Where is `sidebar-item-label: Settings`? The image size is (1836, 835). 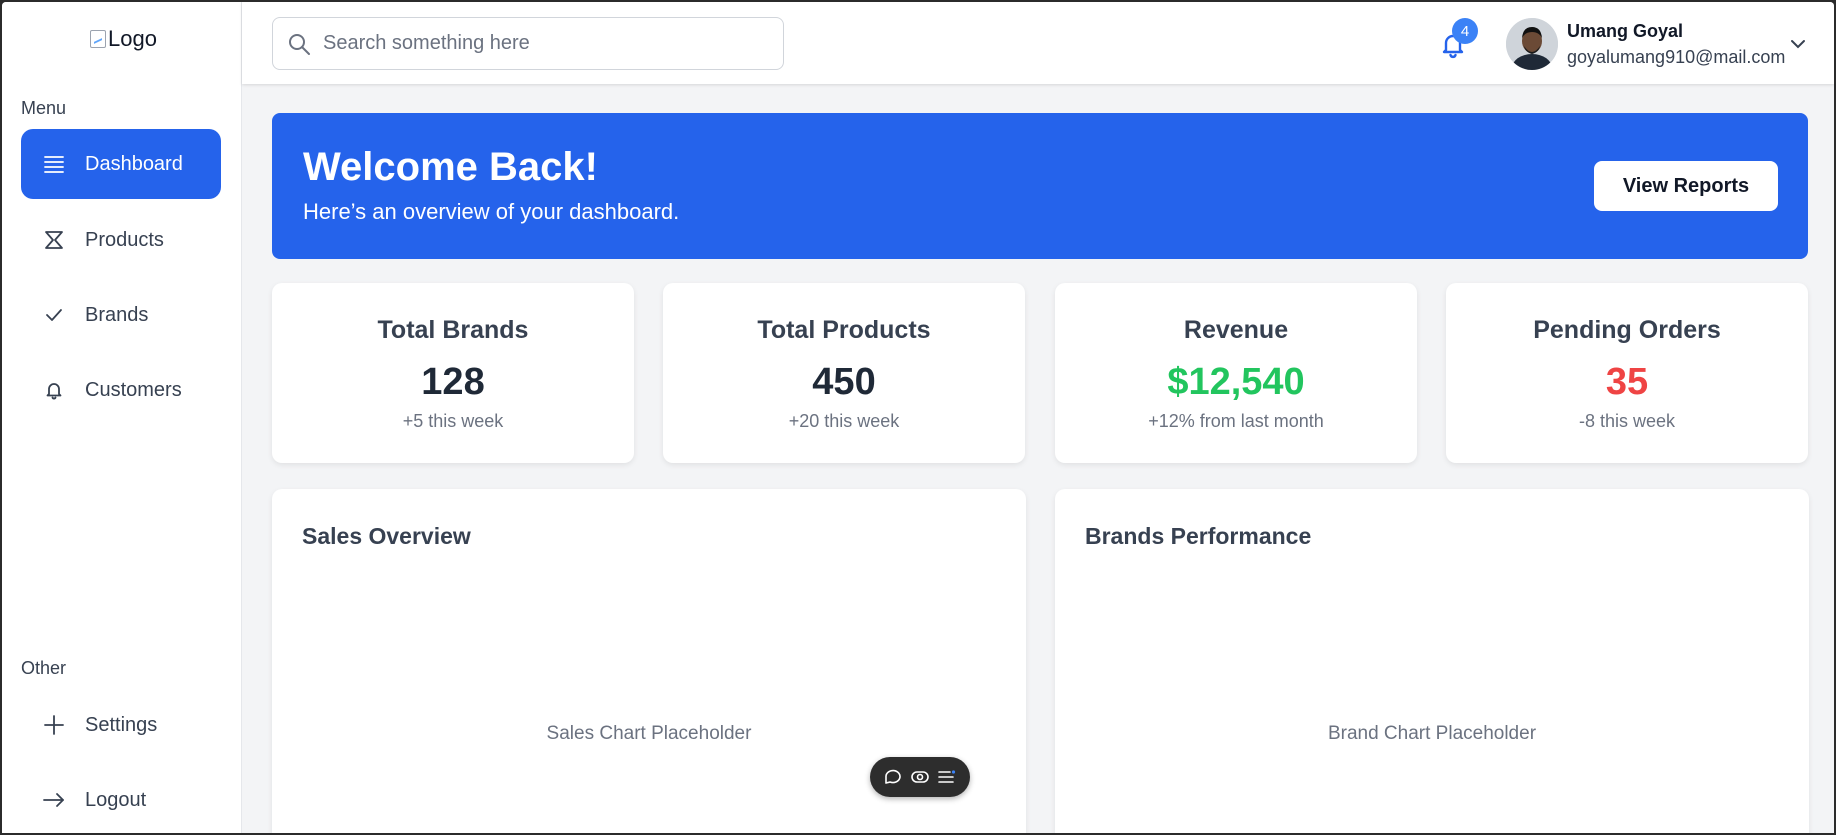
sidebar-item-label: Settings is located at coordinates (121, 724).